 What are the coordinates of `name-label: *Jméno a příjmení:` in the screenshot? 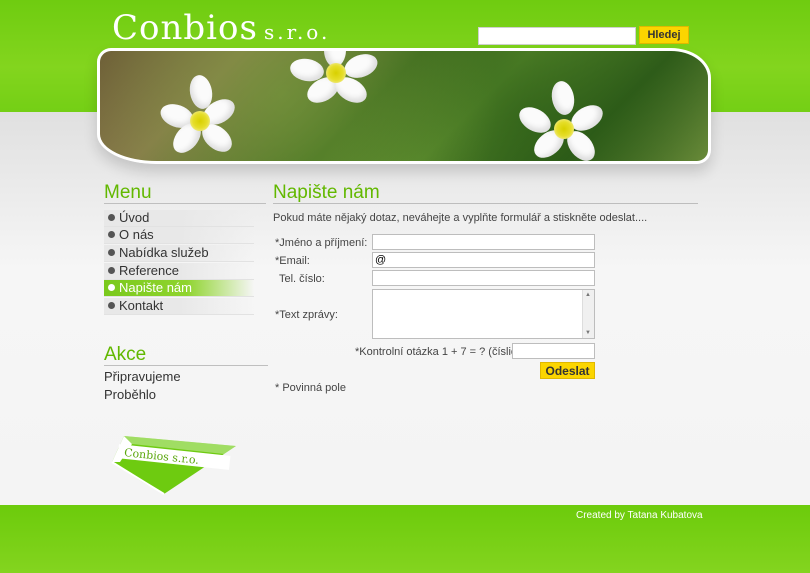 It's located at (321, 243).